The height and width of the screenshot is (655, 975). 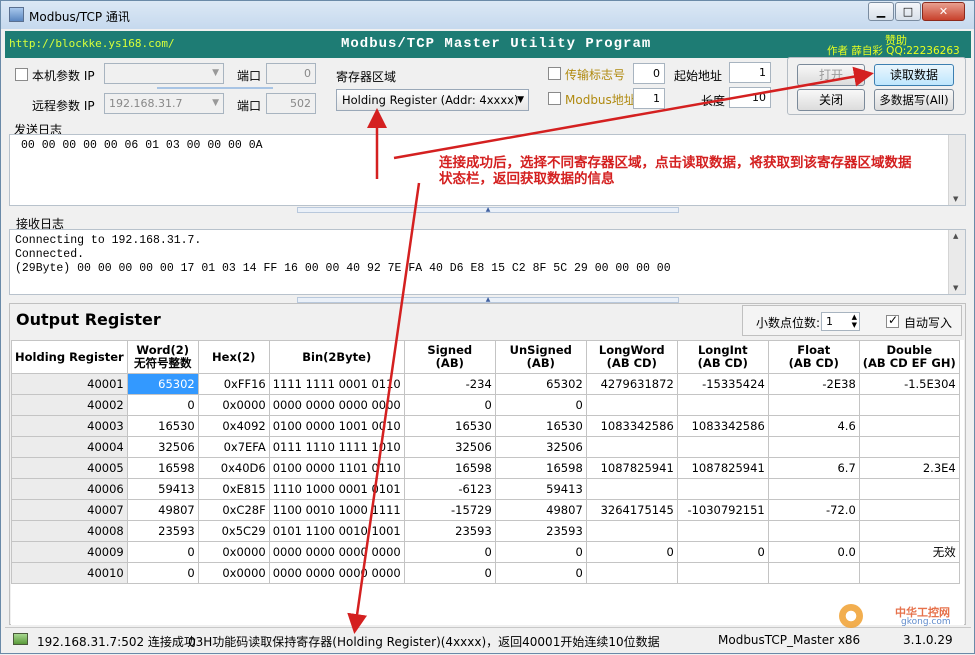 What do you see at coordinates (909, 468) in the screenshot?
I see `register-value-cell: 2.3E4` at bounding box center [909, 468].